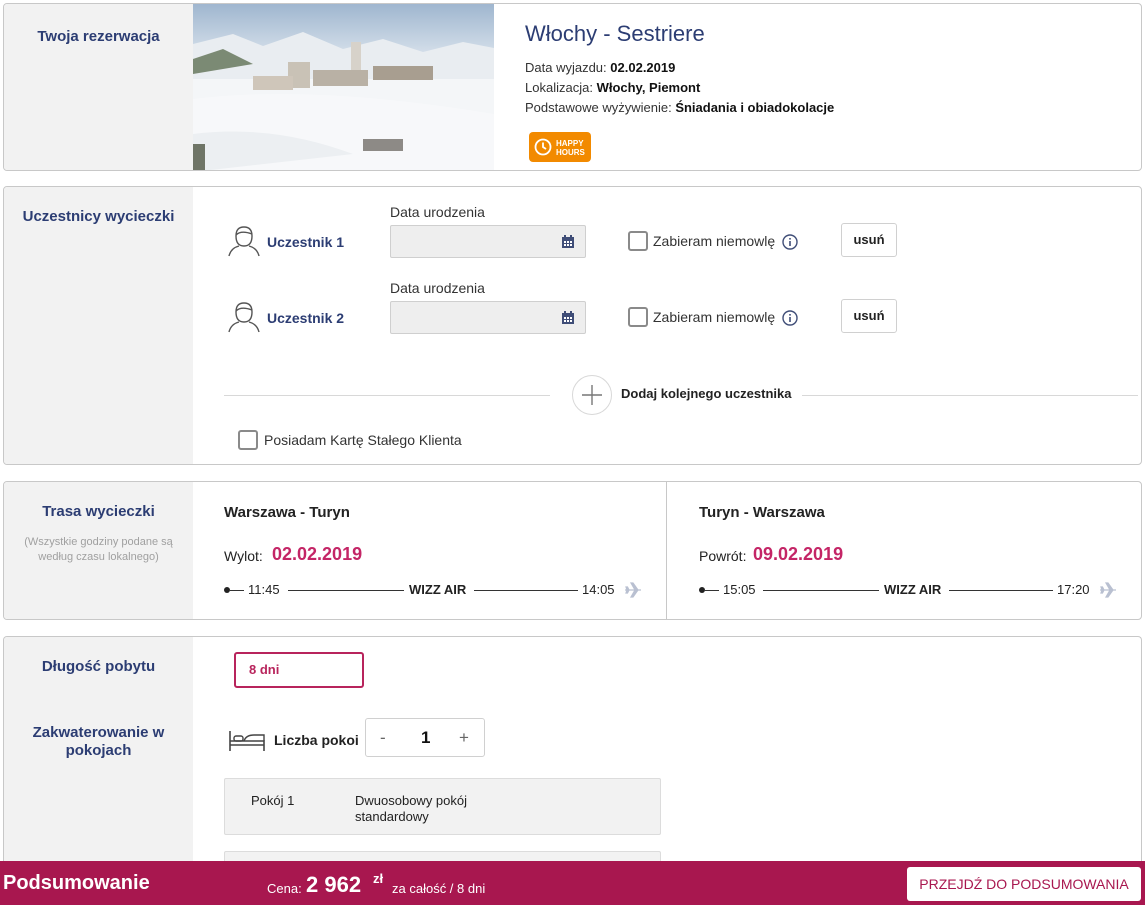  I want to click on location-info: Lokalizacja: Włochy, Piemont, so click(612, 87).